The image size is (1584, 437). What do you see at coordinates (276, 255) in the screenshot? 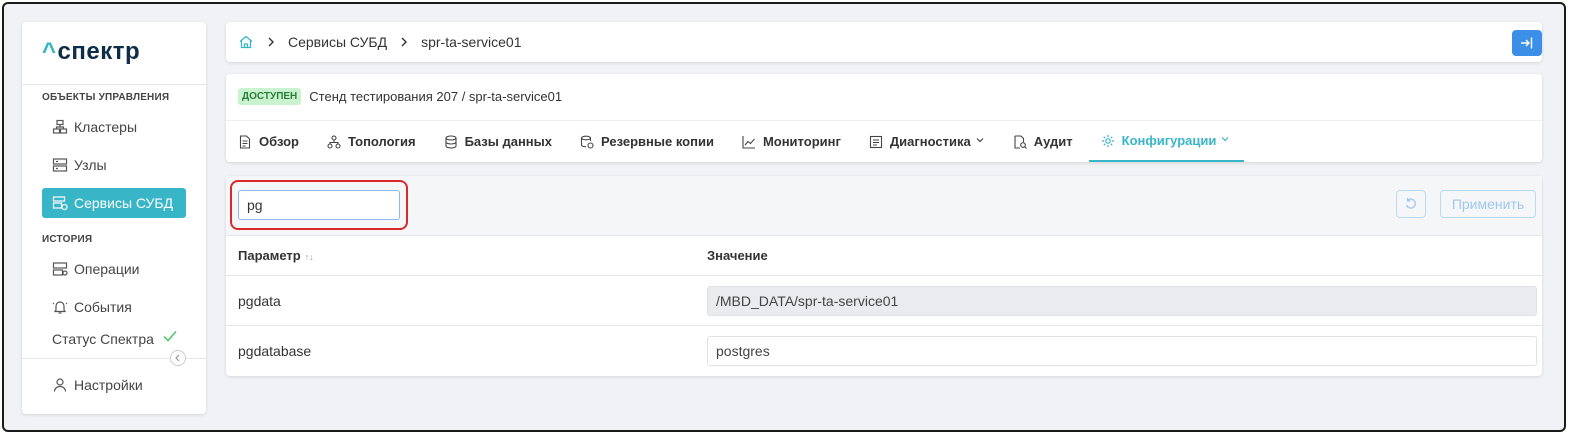
I see `column-header-param: Параметр ↑↓` at bounding box center [276, 255].